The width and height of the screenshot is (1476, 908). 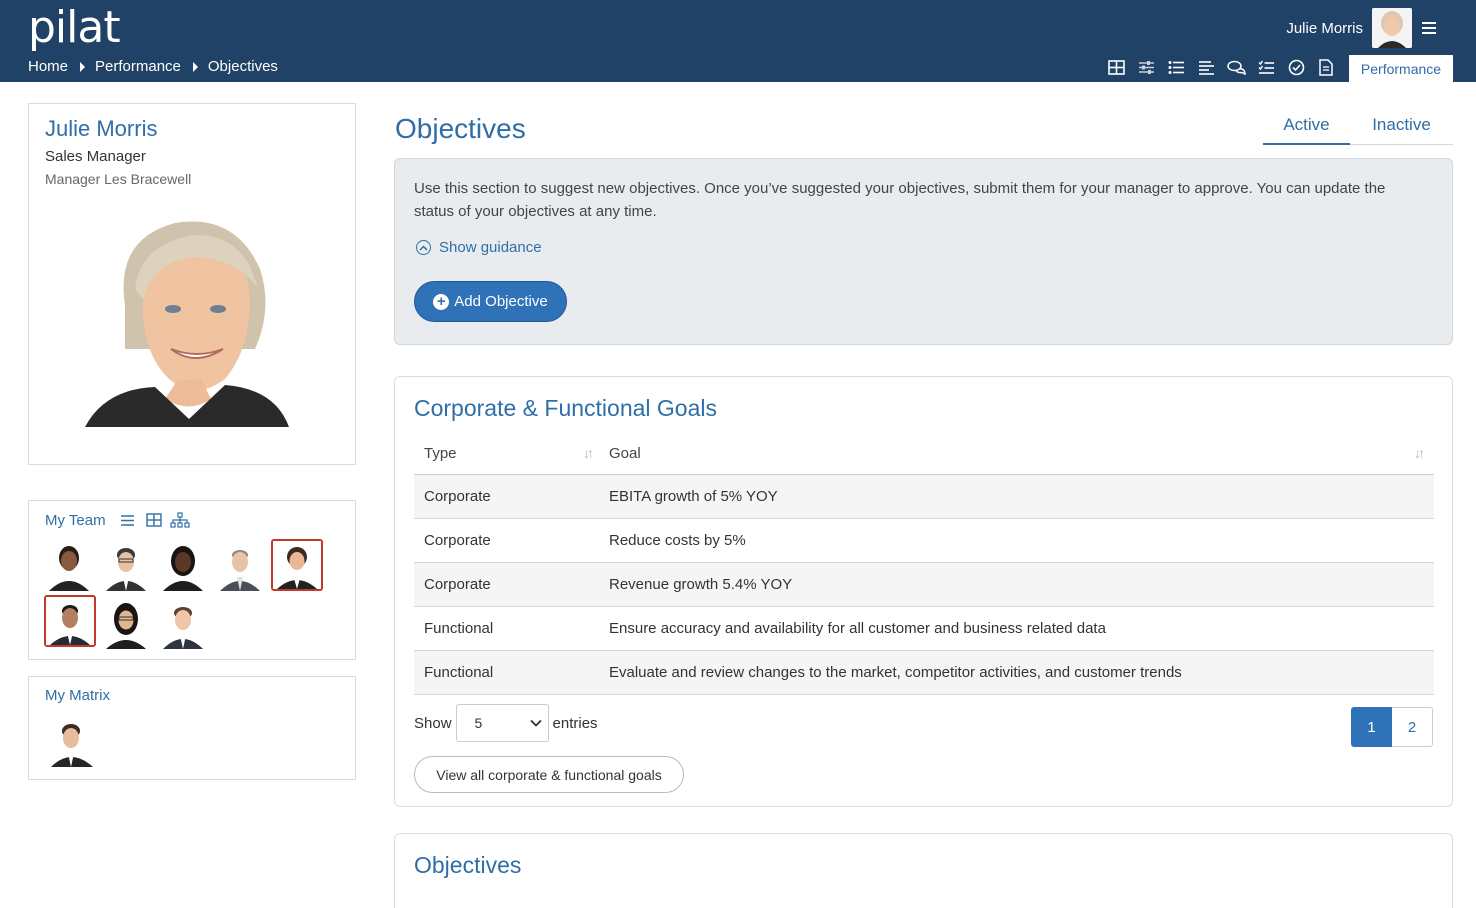 What do you see at coordinates (118, 179) in the screenshot?
I see `profile-manager: Manager Les Bracewell` at bounding box center [118, 179].